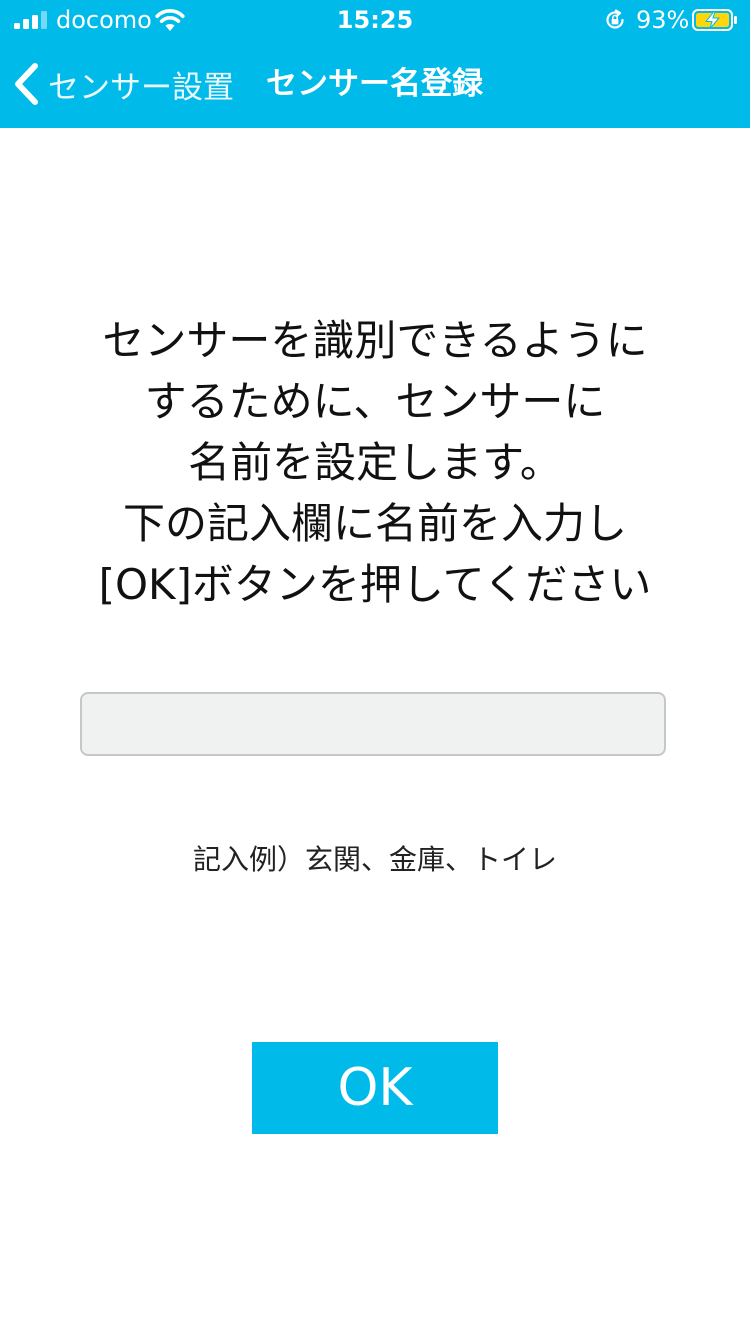 The height and width of the screenshot is (1334, 750). I want to click on chevron-left-icon, so click(26, 84).